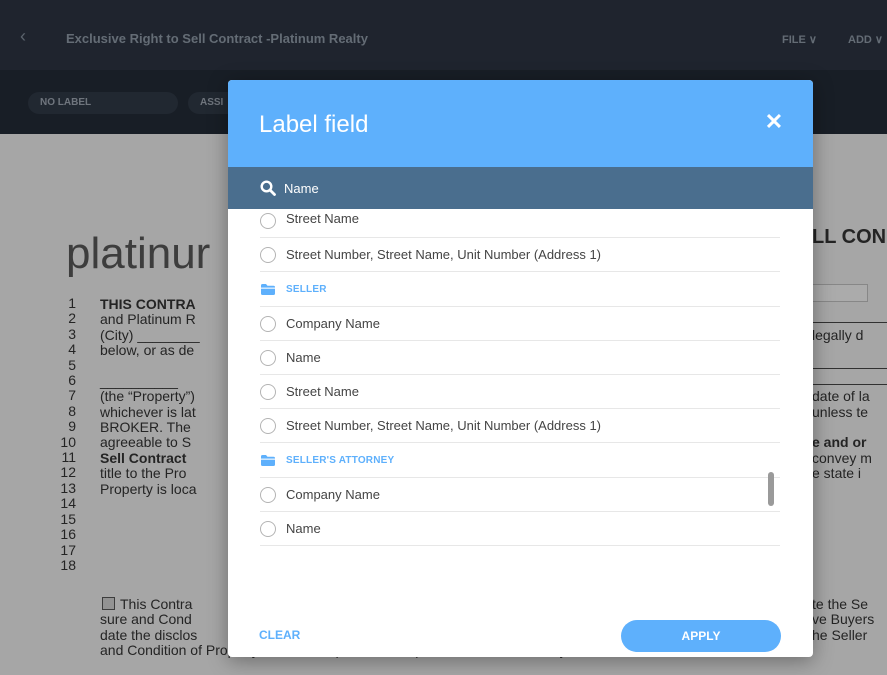  I want to click on search-icon, so click(268, 188).